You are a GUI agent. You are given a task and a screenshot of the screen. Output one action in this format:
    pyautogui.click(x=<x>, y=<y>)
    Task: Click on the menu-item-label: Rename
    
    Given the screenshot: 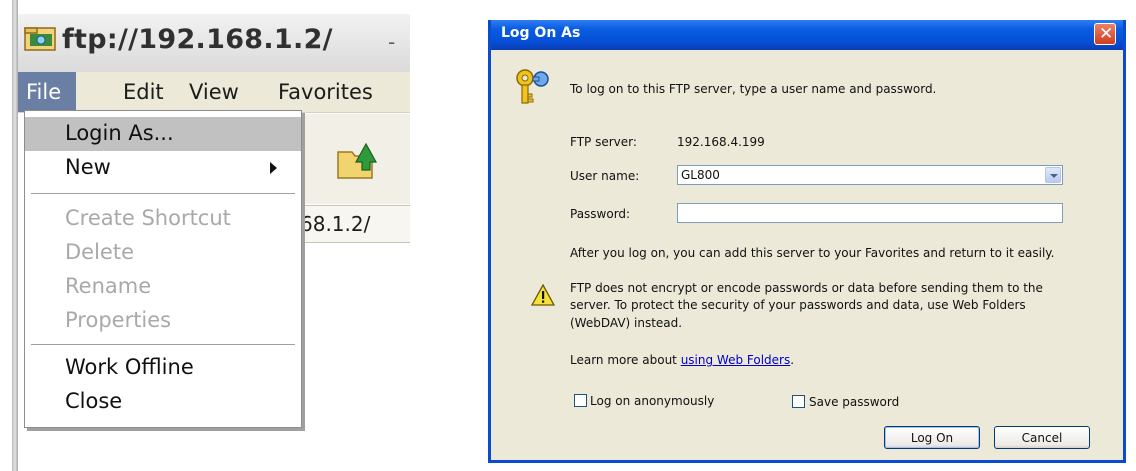 What is the action you would take?
    pyautogui.click(x=108, y=286)
    